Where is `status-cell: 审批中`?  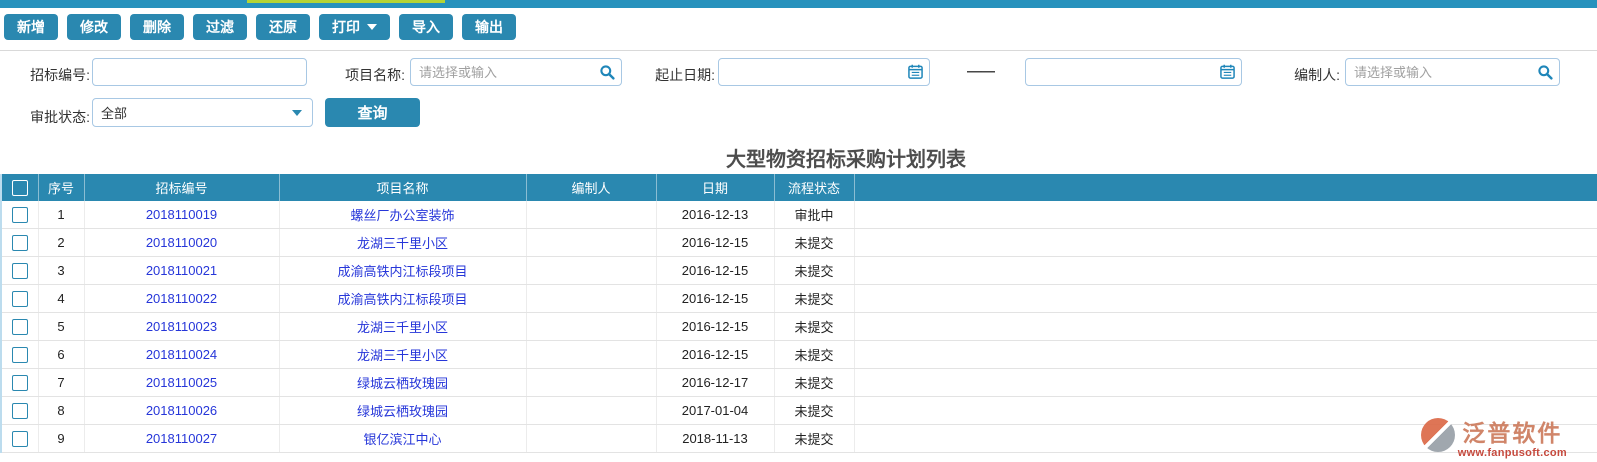
status-cell: 审批中 is located at coordinates (814, 215).